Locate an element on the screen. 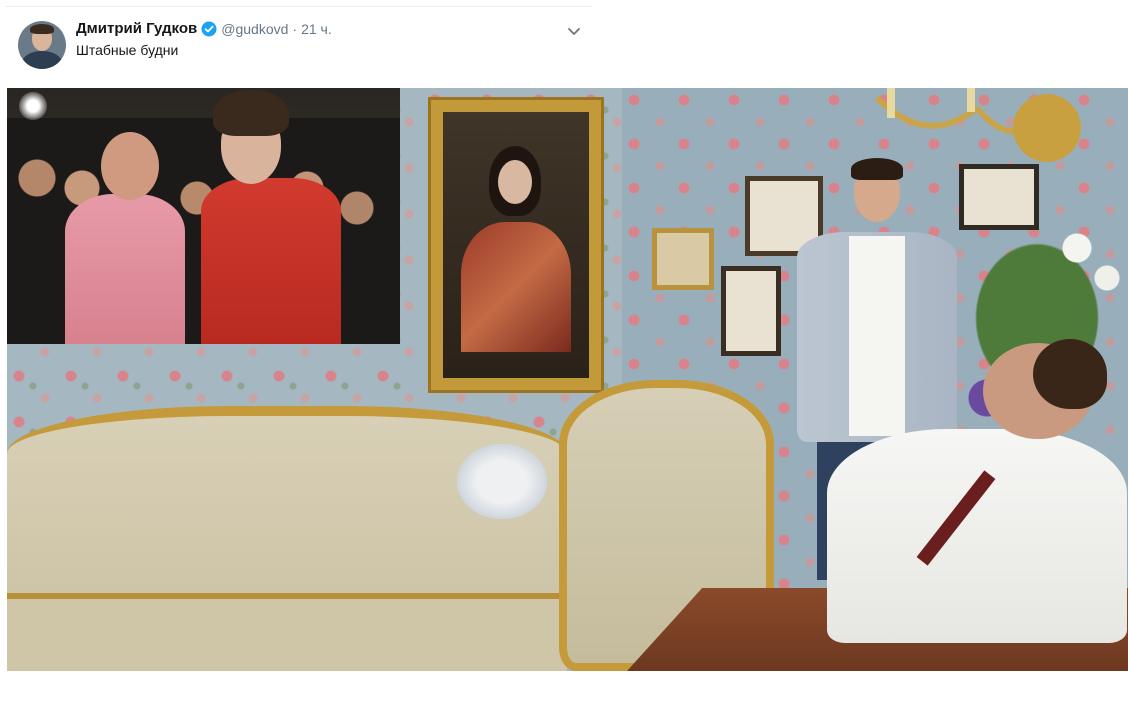 Image resolution: width=1128 pixels, height=707 pixels. pink-shirt is located at coordinates (125, 269).